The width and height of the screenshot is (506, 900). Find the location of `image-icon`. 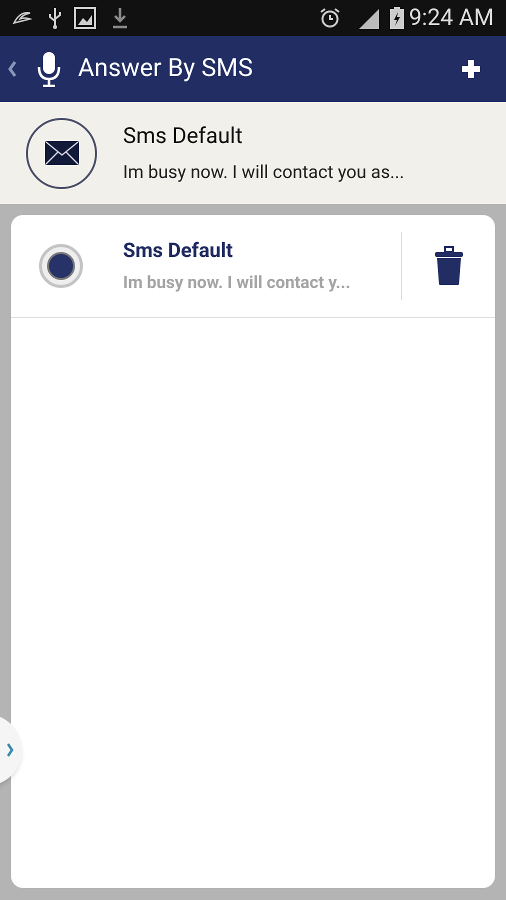

image-icon is located at coordinates (85, 18).